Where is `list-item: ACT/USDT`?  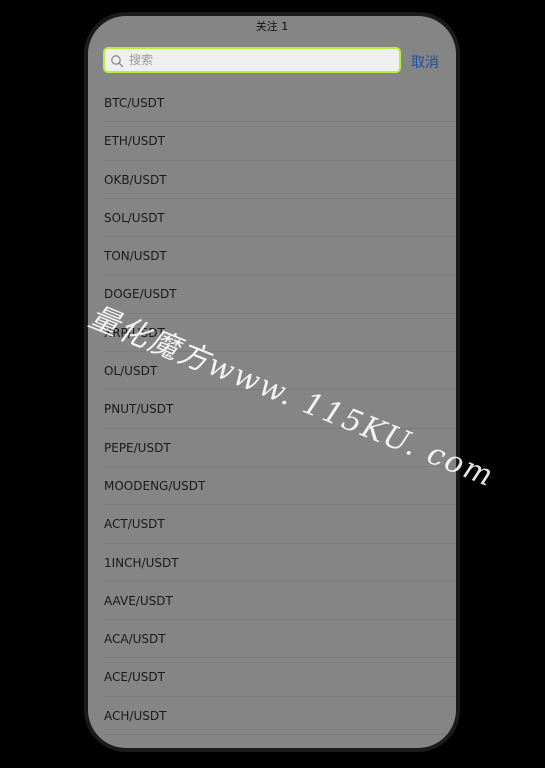 list-item: ACT/USDT is located at coordinates (280, 524).